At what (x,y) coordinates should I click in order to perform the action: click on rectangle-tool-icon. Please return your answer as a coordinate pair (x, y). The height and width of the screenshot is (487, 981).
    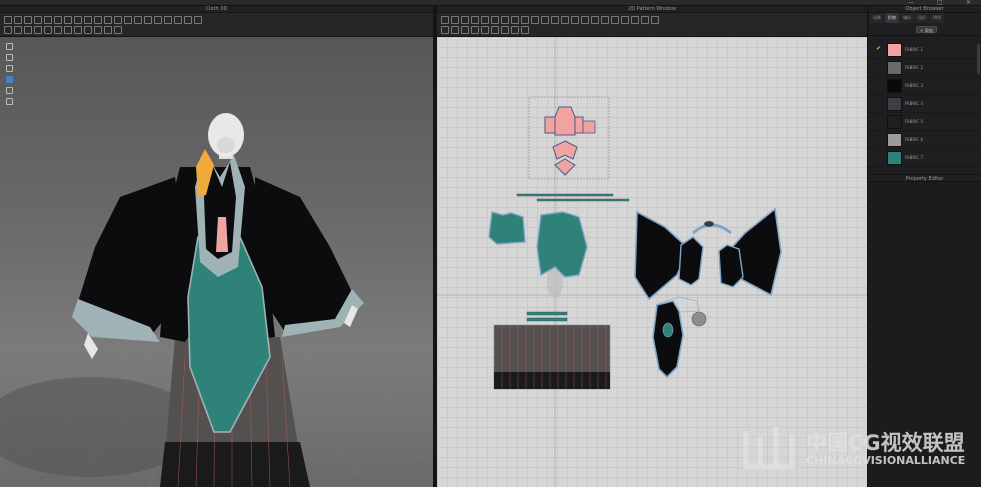
    Looking at the image, I should click on (475, 20).